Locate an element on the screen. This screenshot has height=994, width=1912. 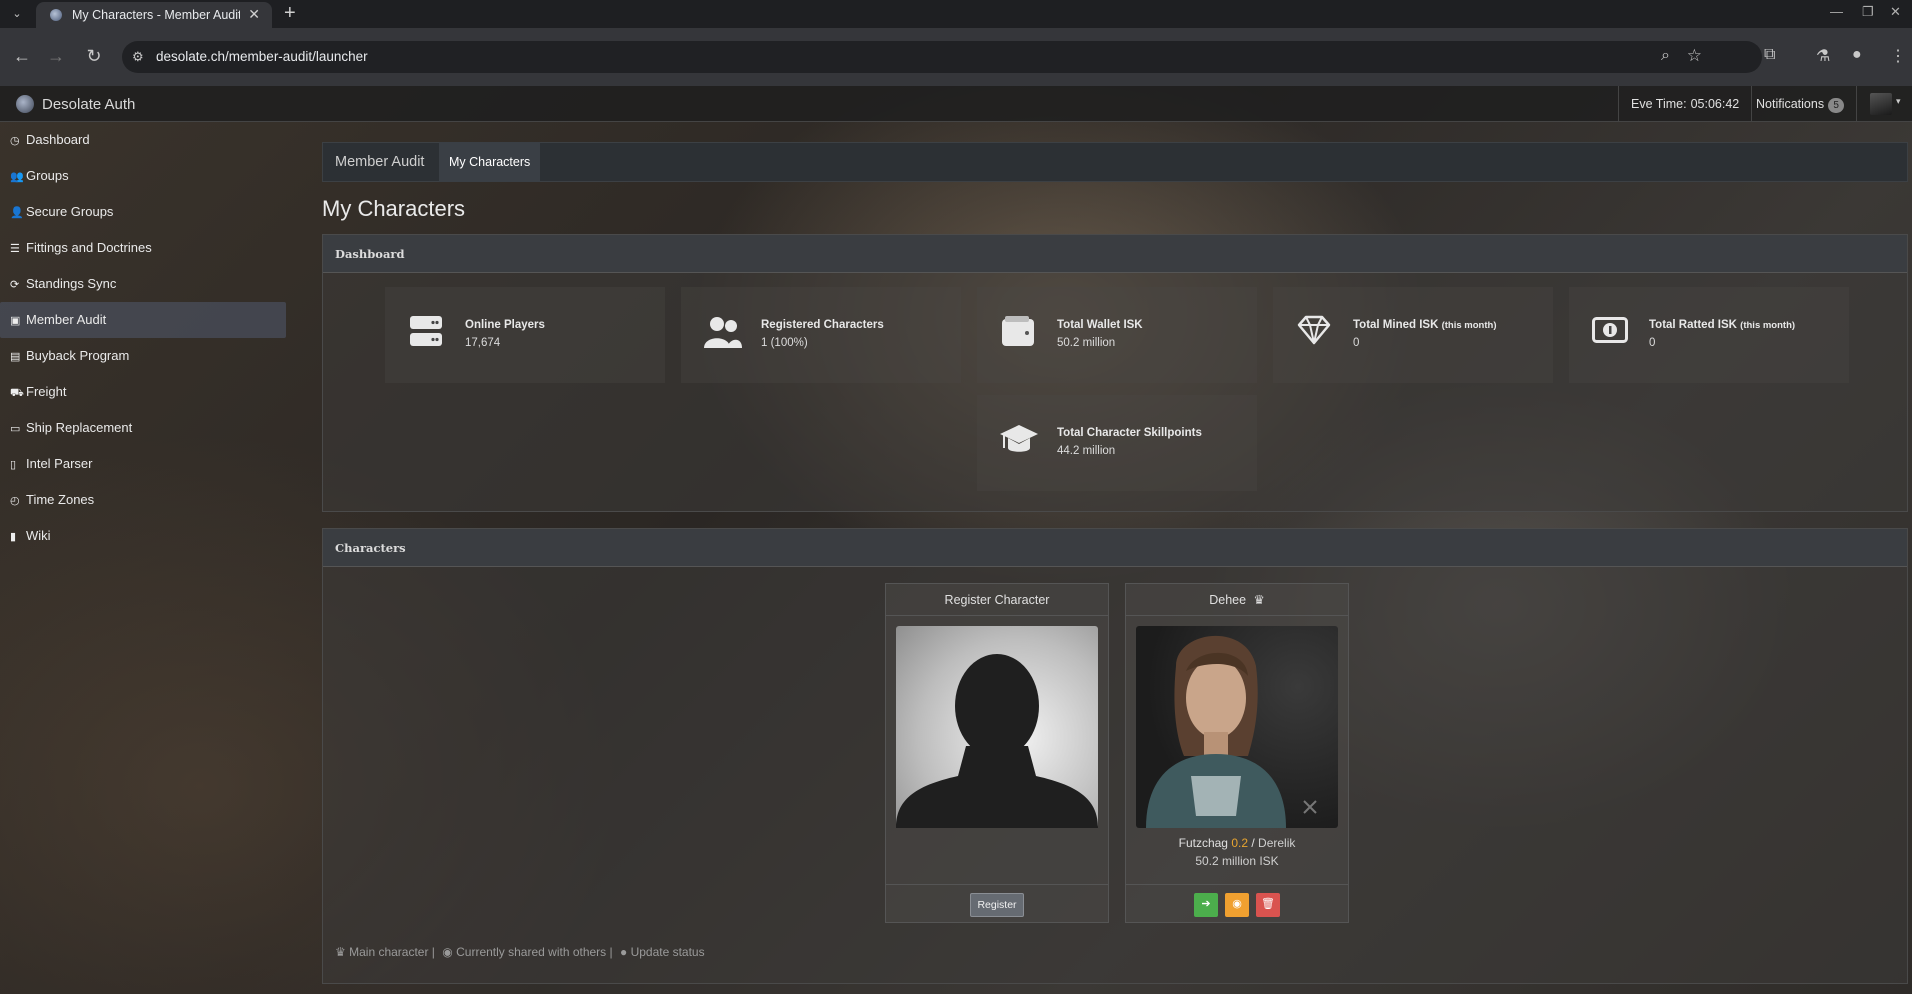
notifications-label: Notifications is located at coordinates (1790, 104).